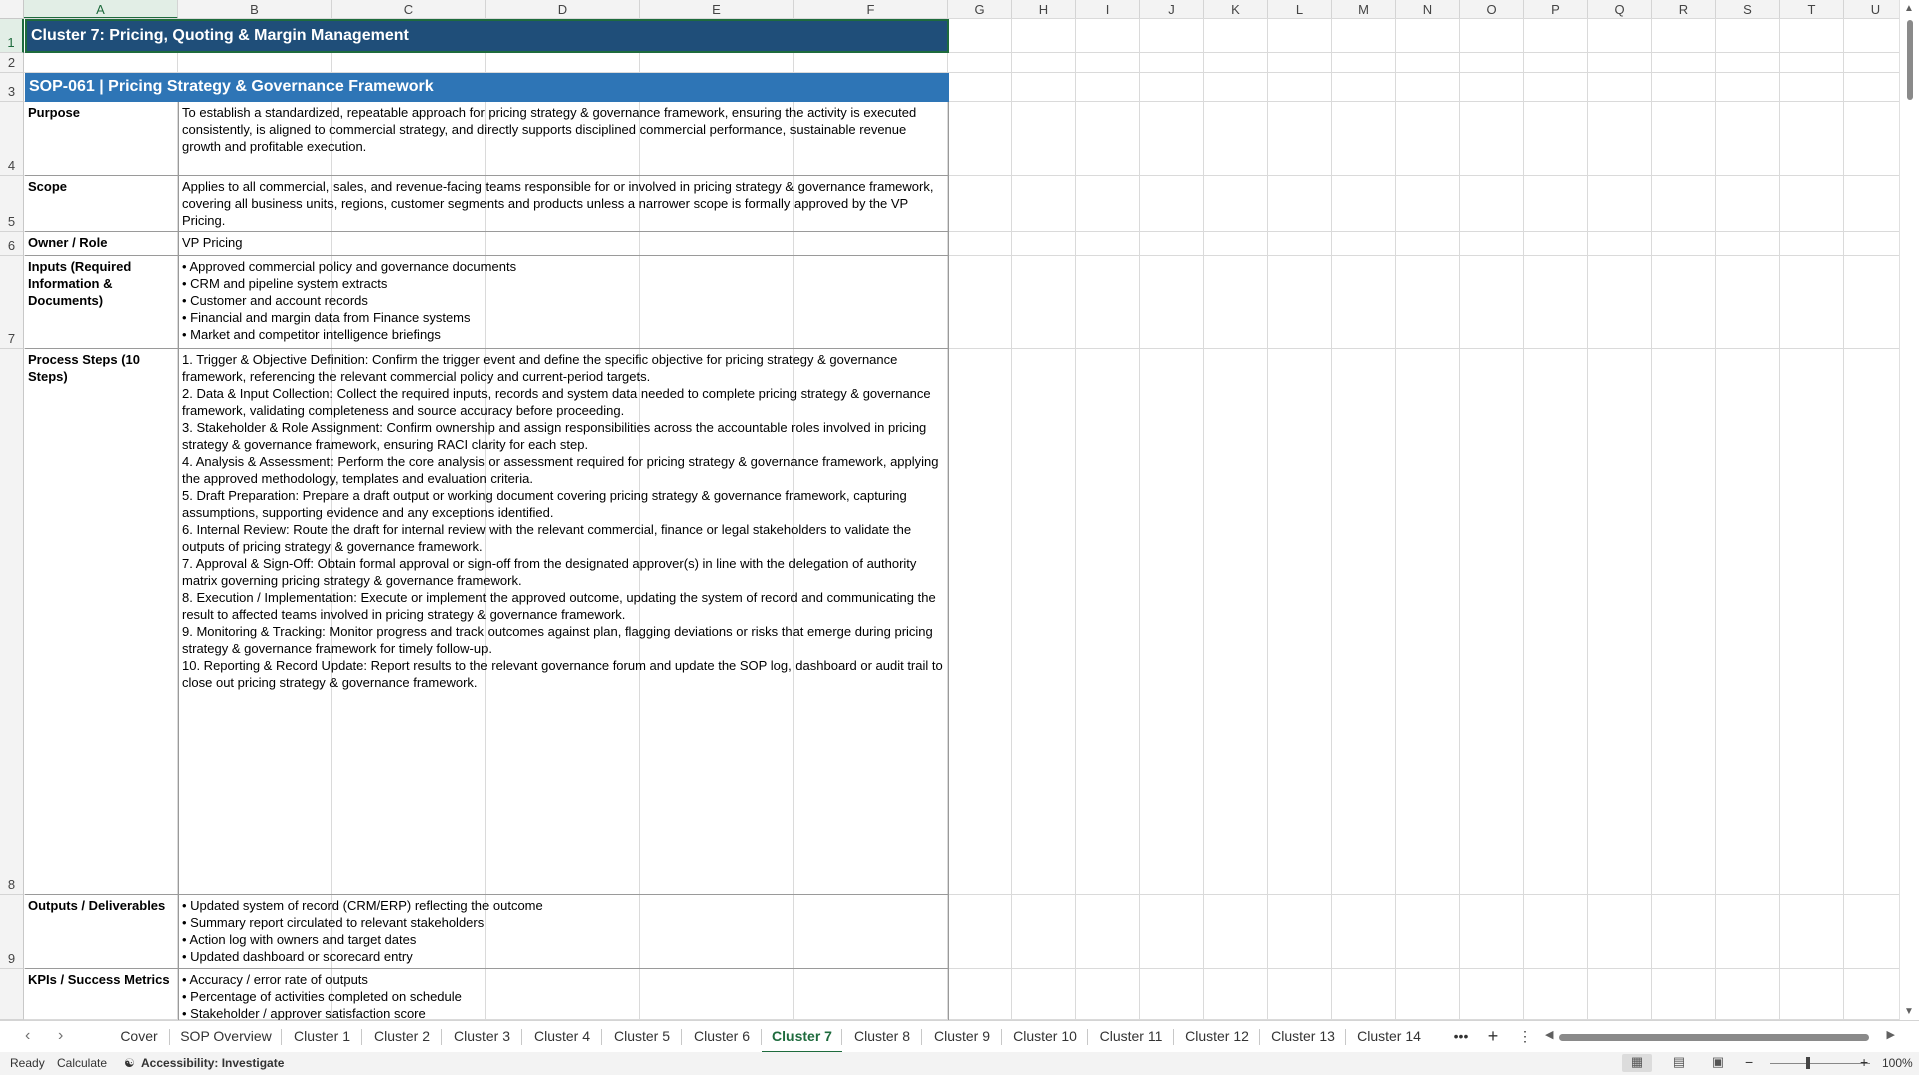 The height and width of the screenshot is (1075, 1919). Describe the element at coordinates (322, 1036) in the screenshot. I see `sheet-tab: Cluster 1` at that location.